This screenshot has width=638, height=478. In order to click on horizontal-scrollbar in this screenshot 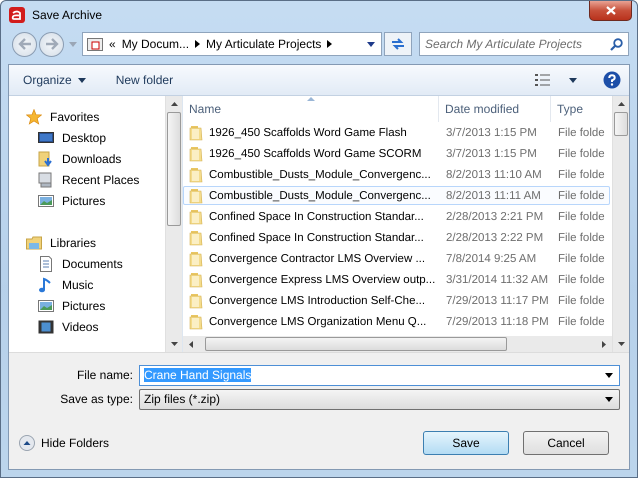, I will do `click(397, 344)`.